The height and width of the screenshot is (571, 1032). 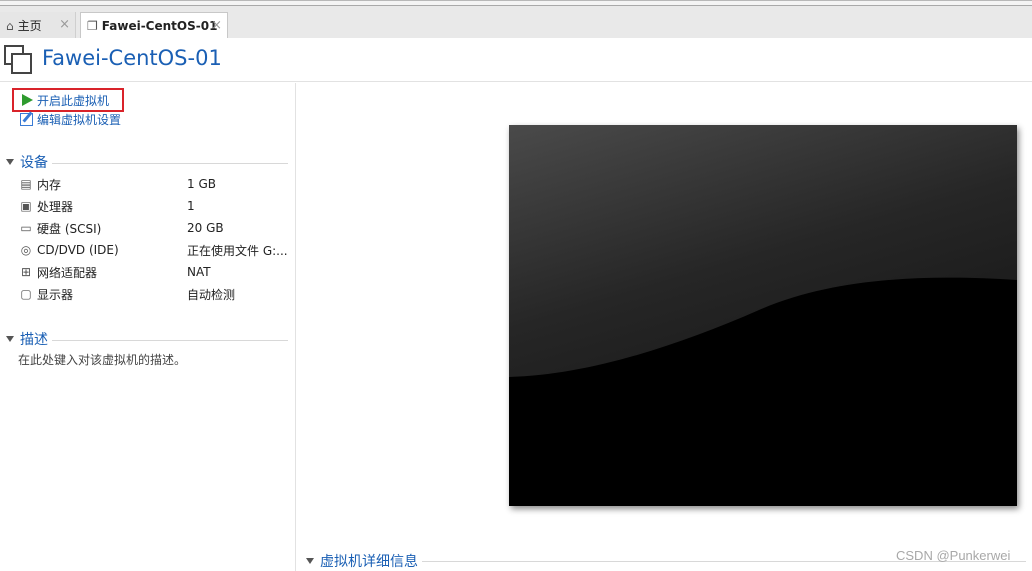 What do you see at coordinates (26, 294) in the screenshot?
I see `display-icon: ▢` at bounding box center [26, 294].